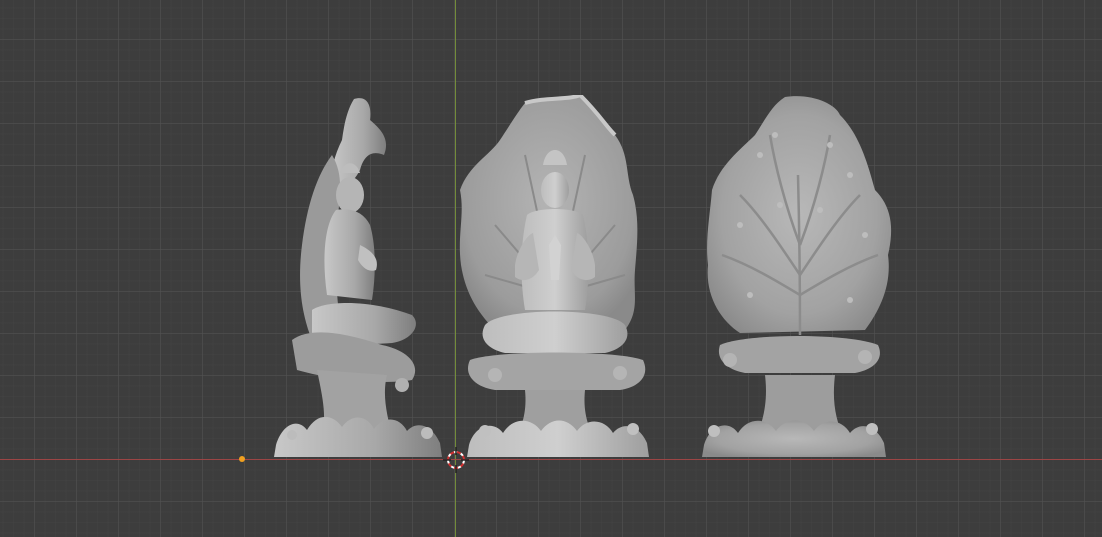  I want to click on guanyin-back-icon, so click(797, 276).